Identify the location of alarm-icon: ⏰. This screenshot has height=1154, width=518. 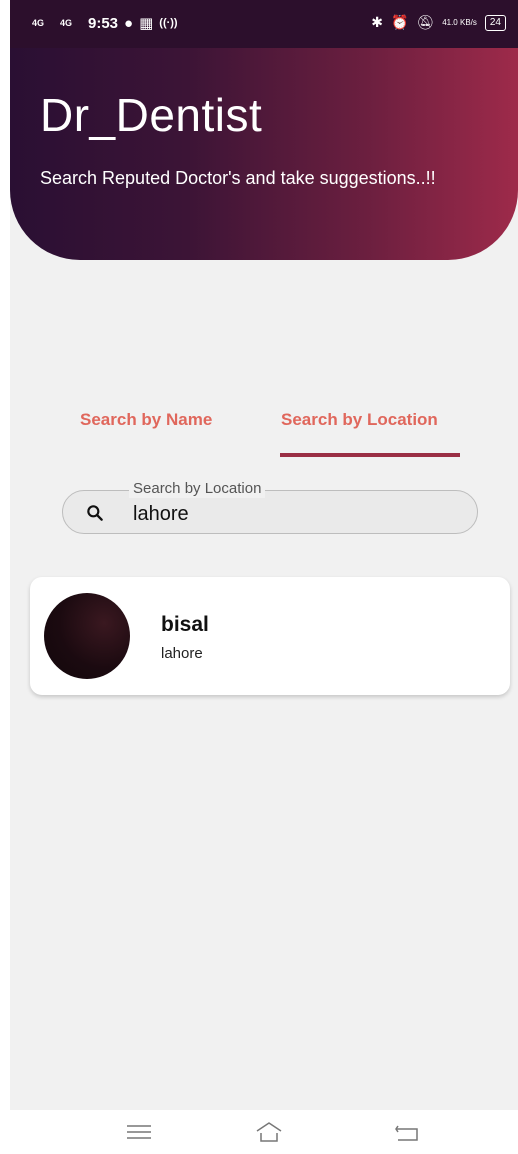
(399, 22).